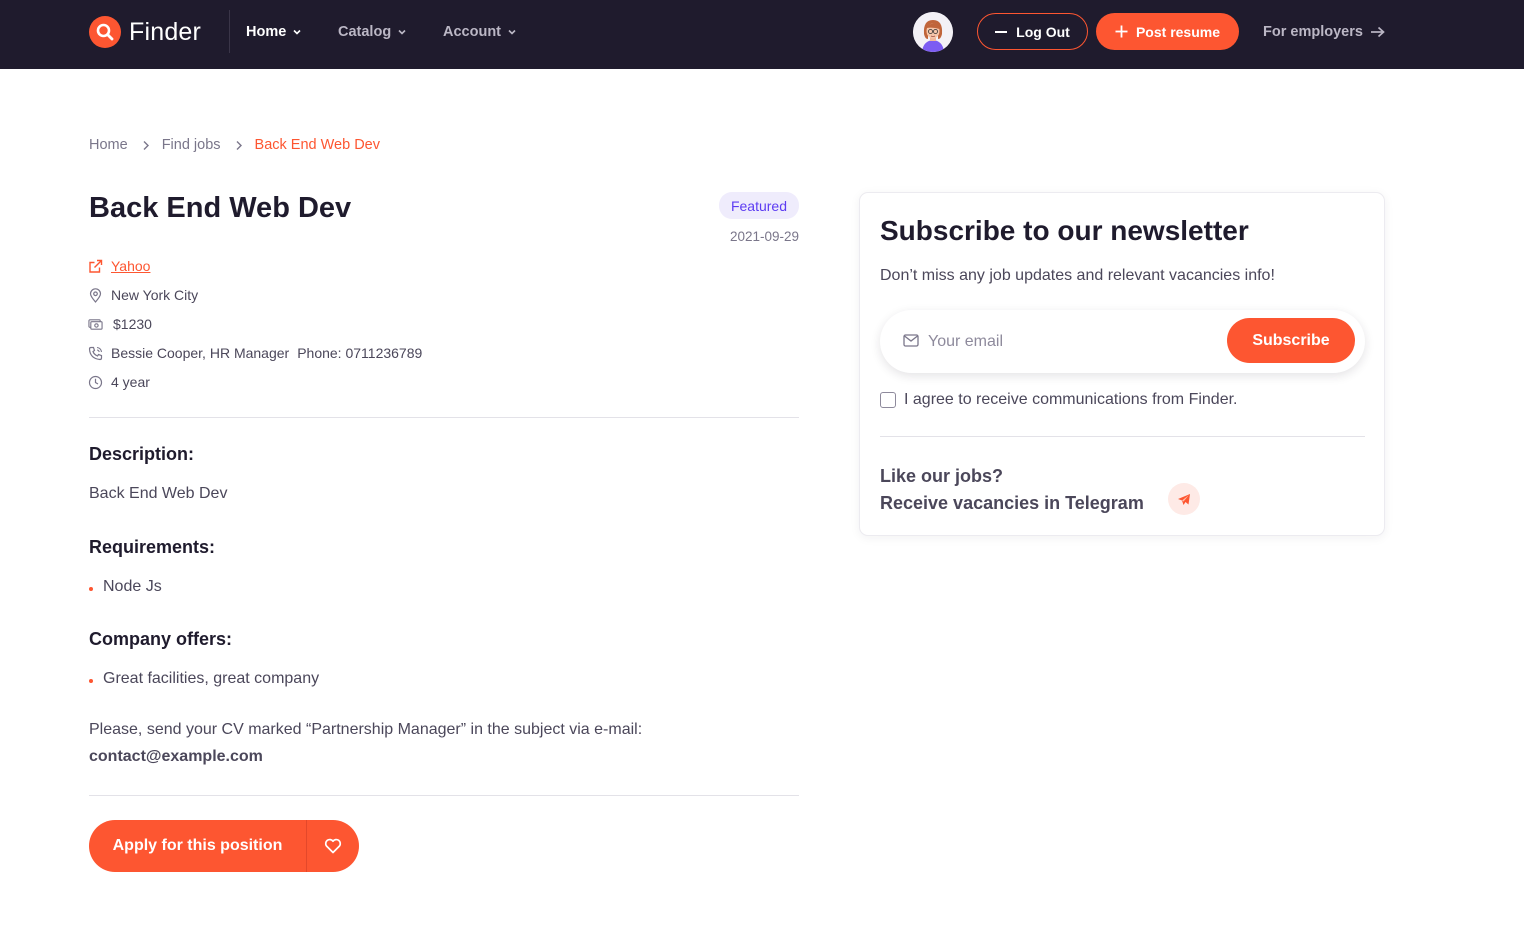  What do you see at coordinates (95, 324) in the screenshot?
I see `money-icon` at bounding box center [95, 324].